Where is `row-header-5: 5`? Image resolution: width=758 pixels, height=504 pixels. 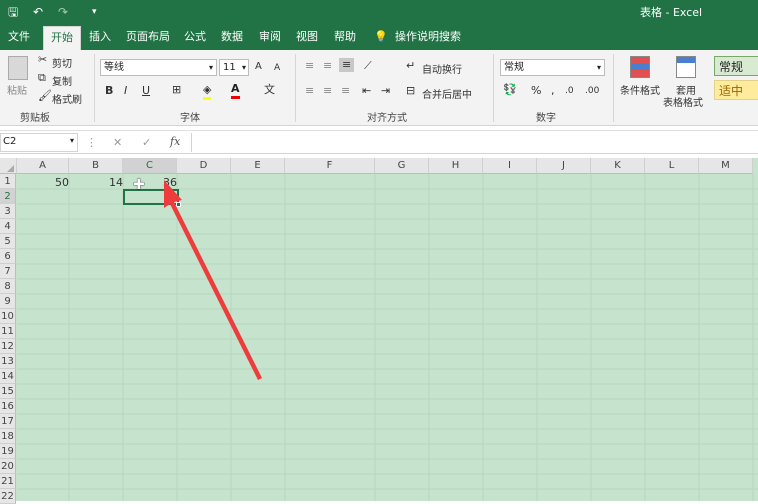 row-header-5: 5 is located at coordinates (8, 241).